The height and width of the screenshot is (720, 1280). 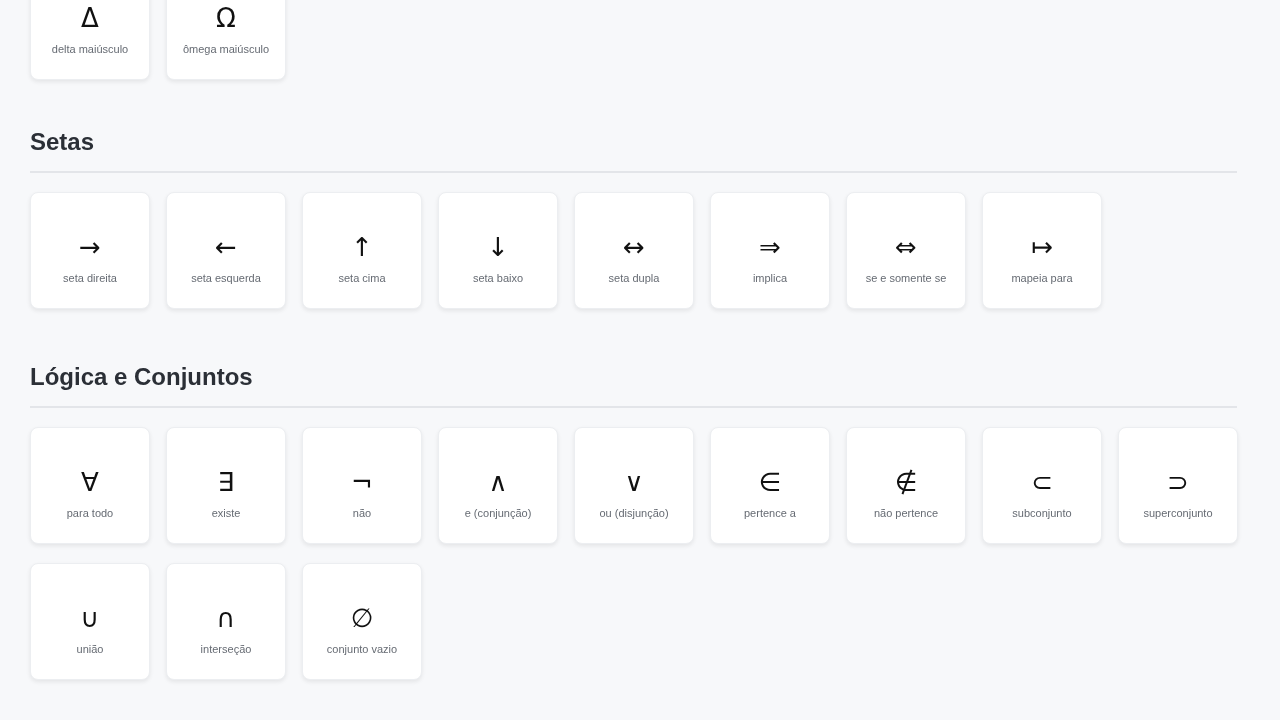 I want to click on symbol-glyph: ←, so click(x=226, y=247).